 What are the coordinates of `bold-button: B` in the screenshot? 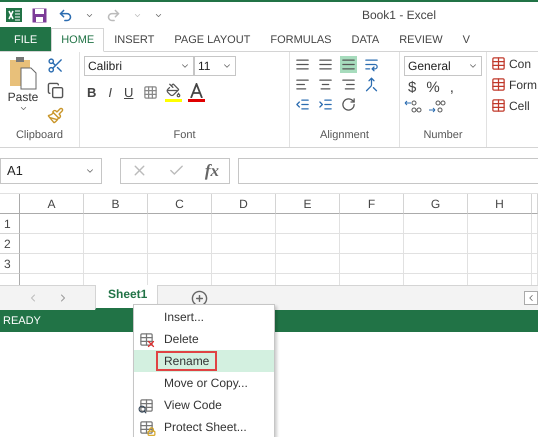 It's located at (92, 92).